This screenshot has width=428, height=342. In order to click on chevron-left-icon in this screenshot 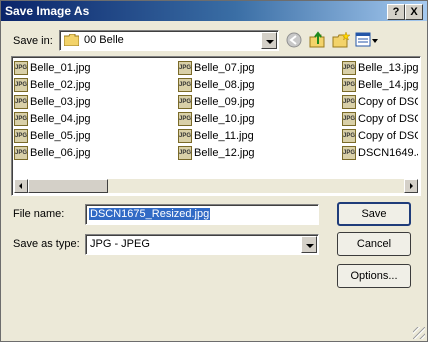, I will do `click(20, 186)`.